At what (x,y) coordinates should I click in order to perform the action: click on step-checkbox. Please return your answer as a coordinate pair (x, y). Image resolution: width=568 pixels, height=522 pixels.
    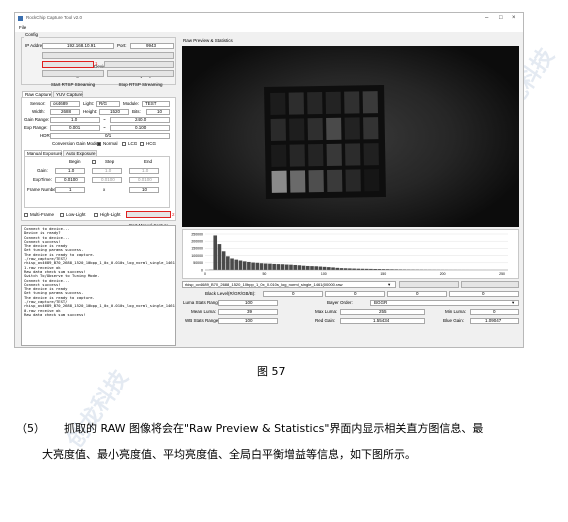
    Looking at the image, I should click on (94, 162).